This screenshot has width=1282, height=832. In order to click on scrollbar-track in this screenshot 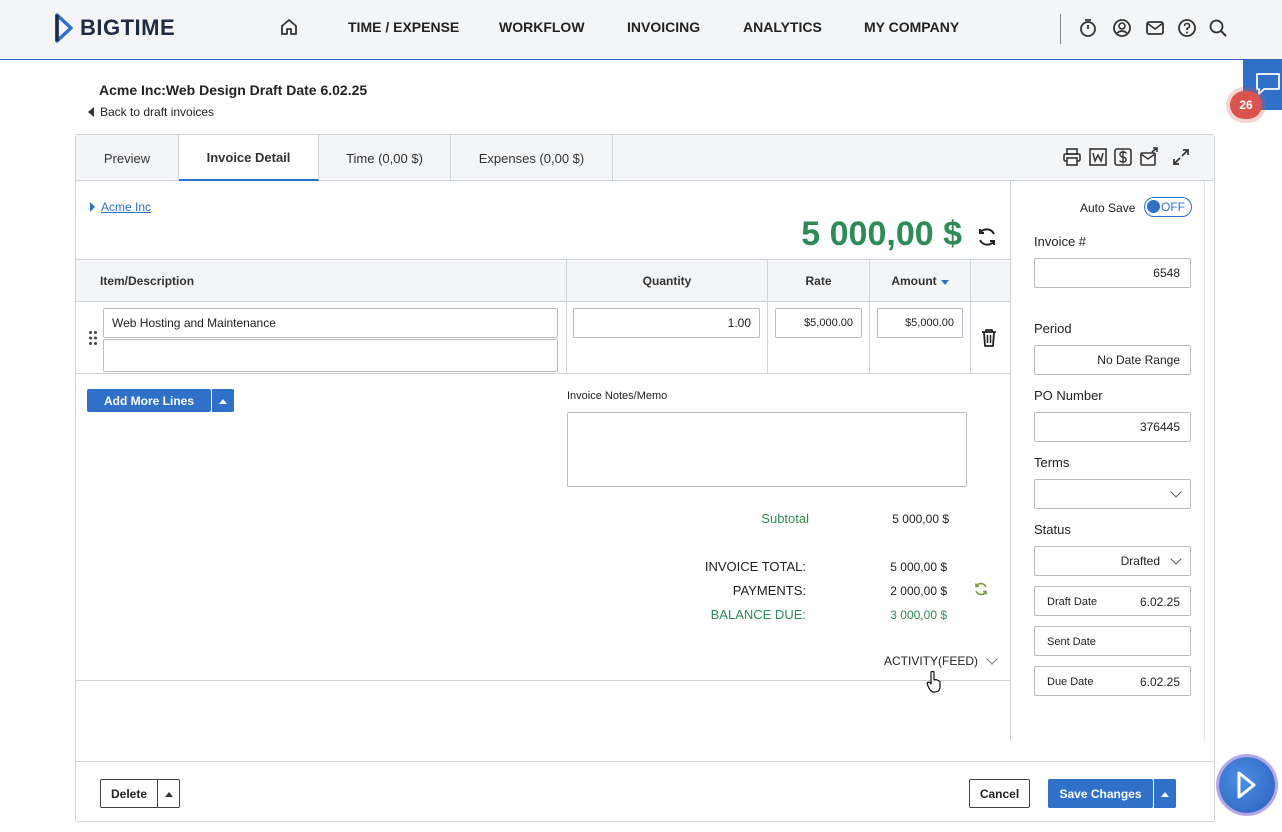, I will do `click(1204, 461)`.